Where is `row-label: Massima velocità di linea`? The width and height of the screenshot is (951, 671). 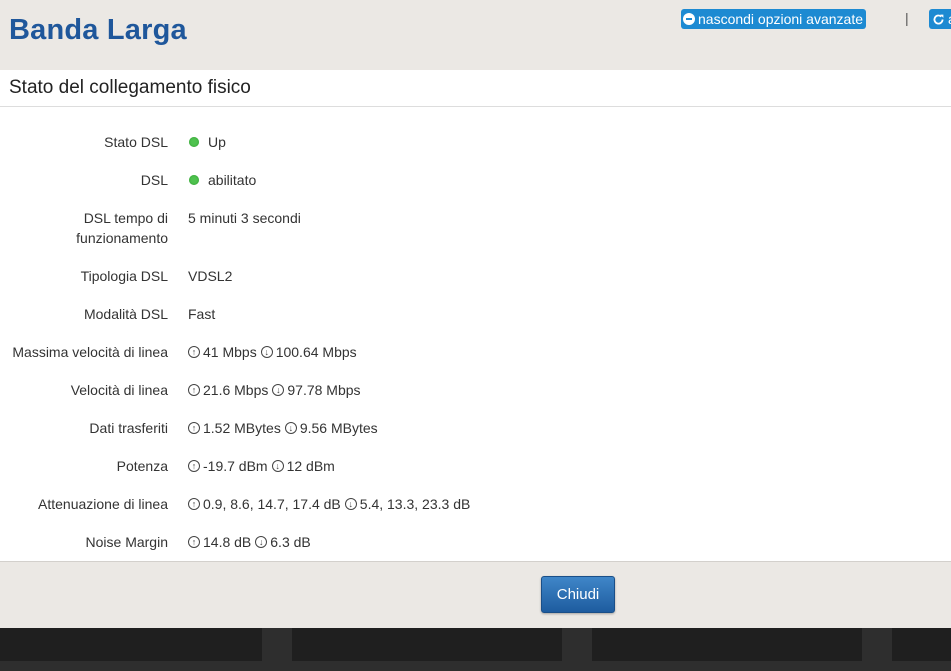
row-label: Massima velocità di linea is located at coordinates (90, 352).